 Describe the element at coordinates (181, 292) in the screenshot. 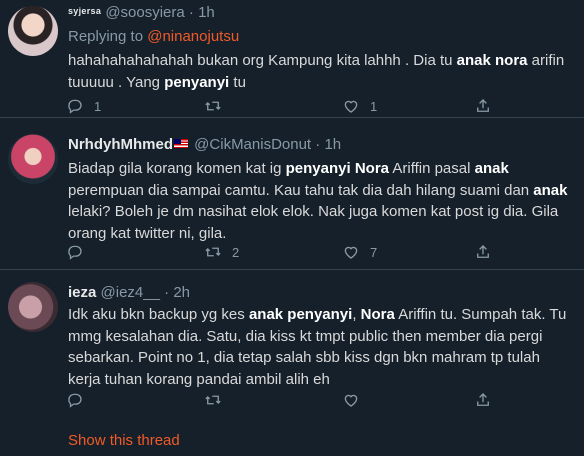

I see `timestamp: 2h` at that location.